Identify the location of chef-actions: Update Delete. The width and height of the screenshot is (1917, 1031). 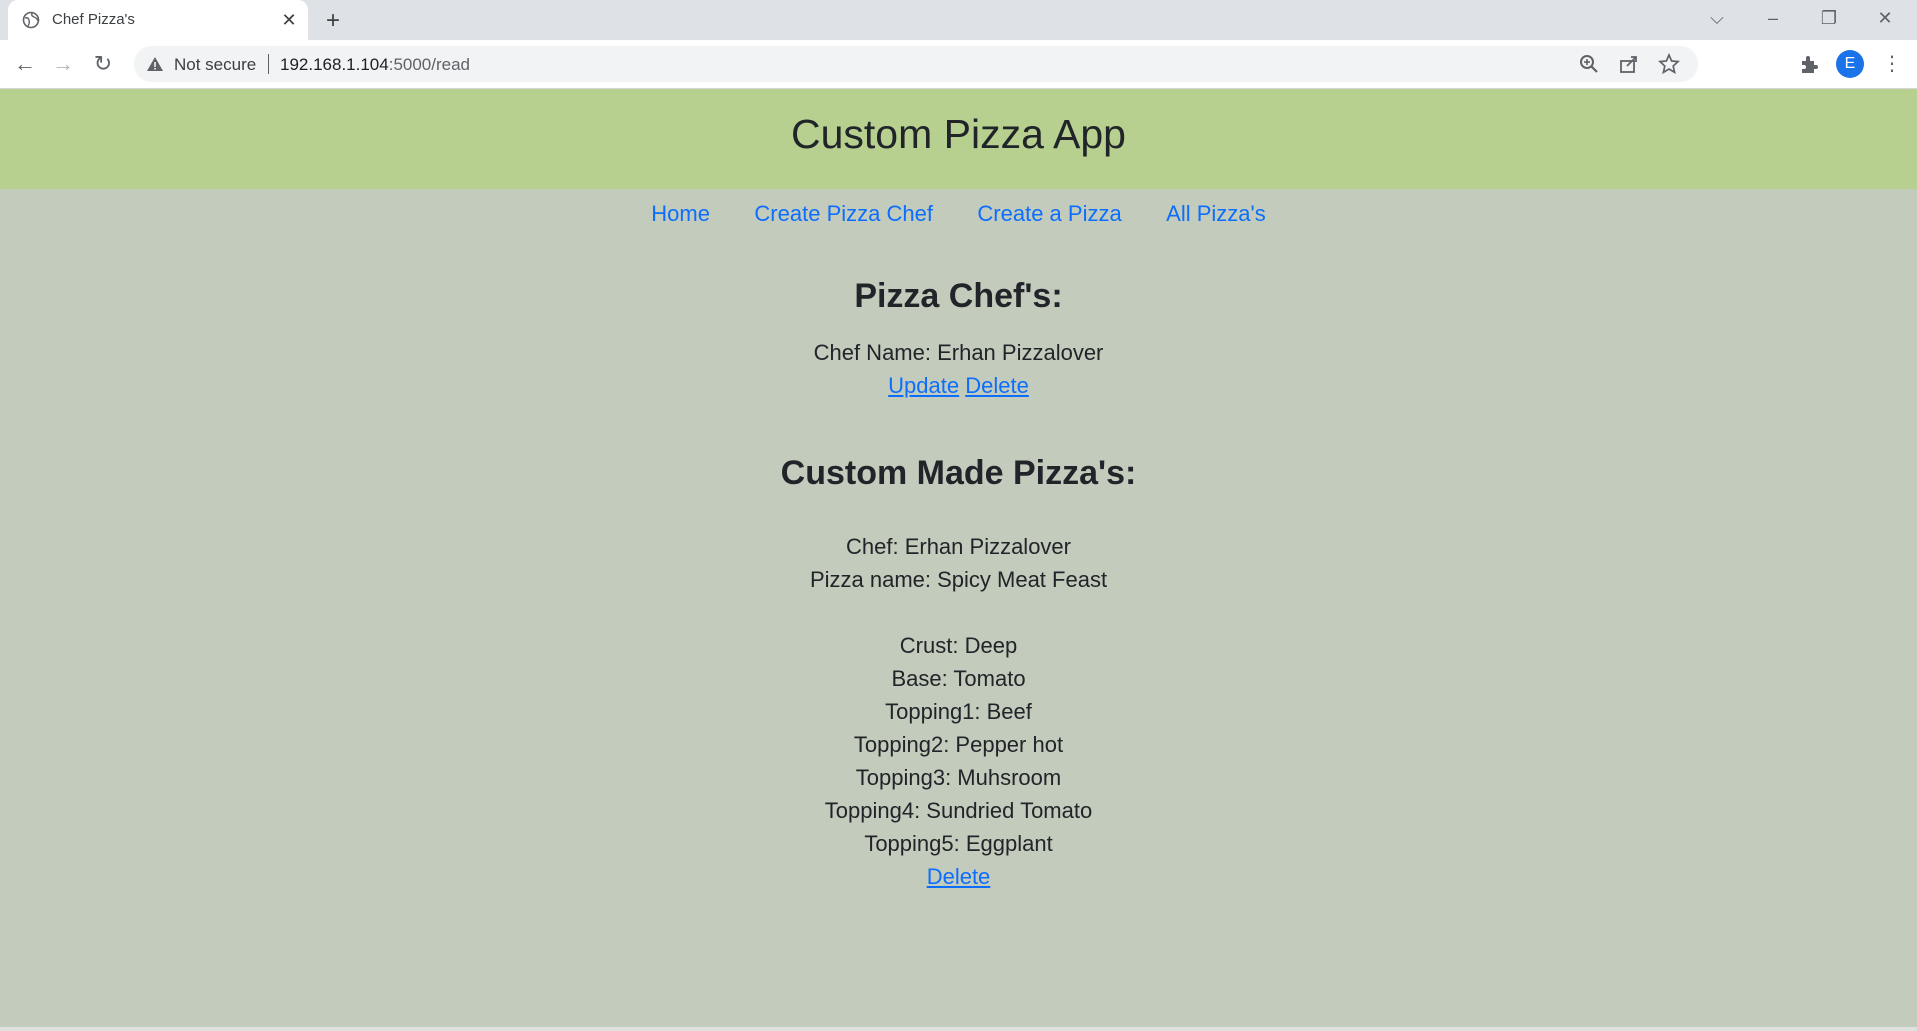
(958, 385).